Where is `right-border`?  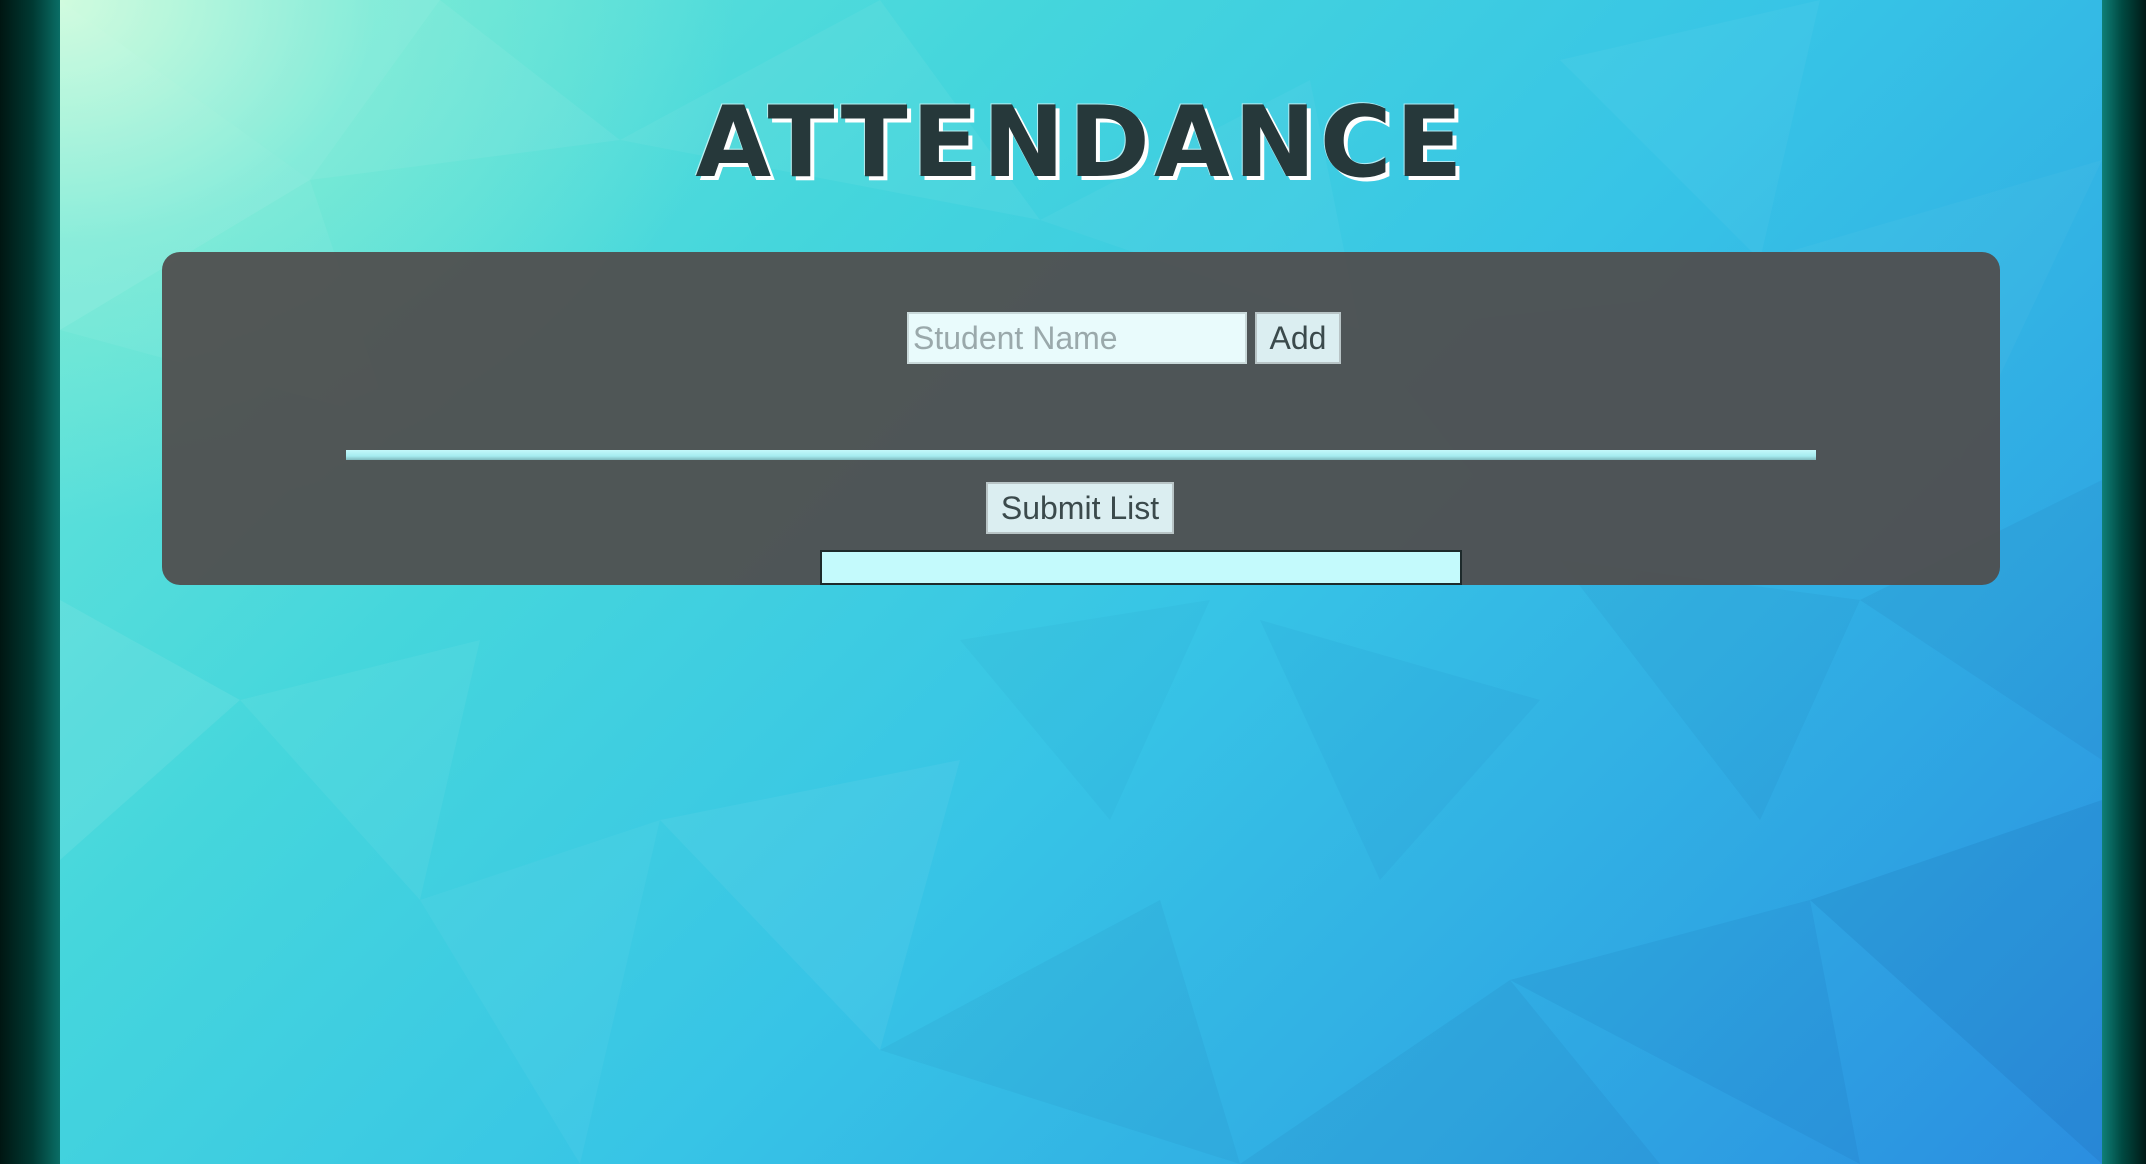 right-border is located at coordinates (2124, 582).